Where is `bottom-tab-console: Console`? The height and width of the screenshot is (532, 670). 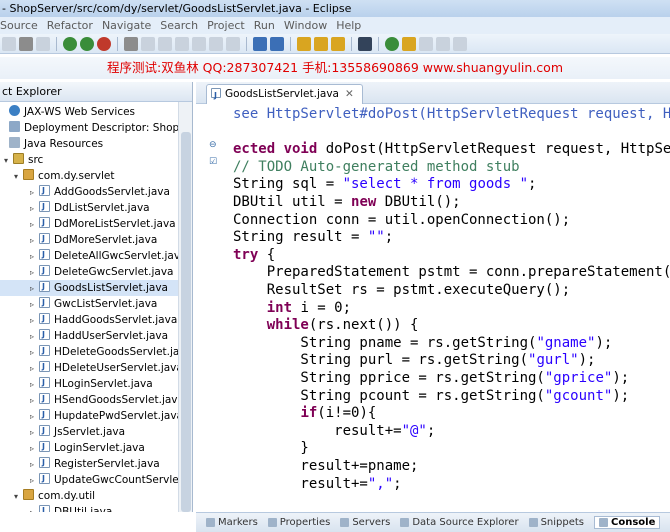
bottom-tab-console: Console is located at coordinates (627, 522).